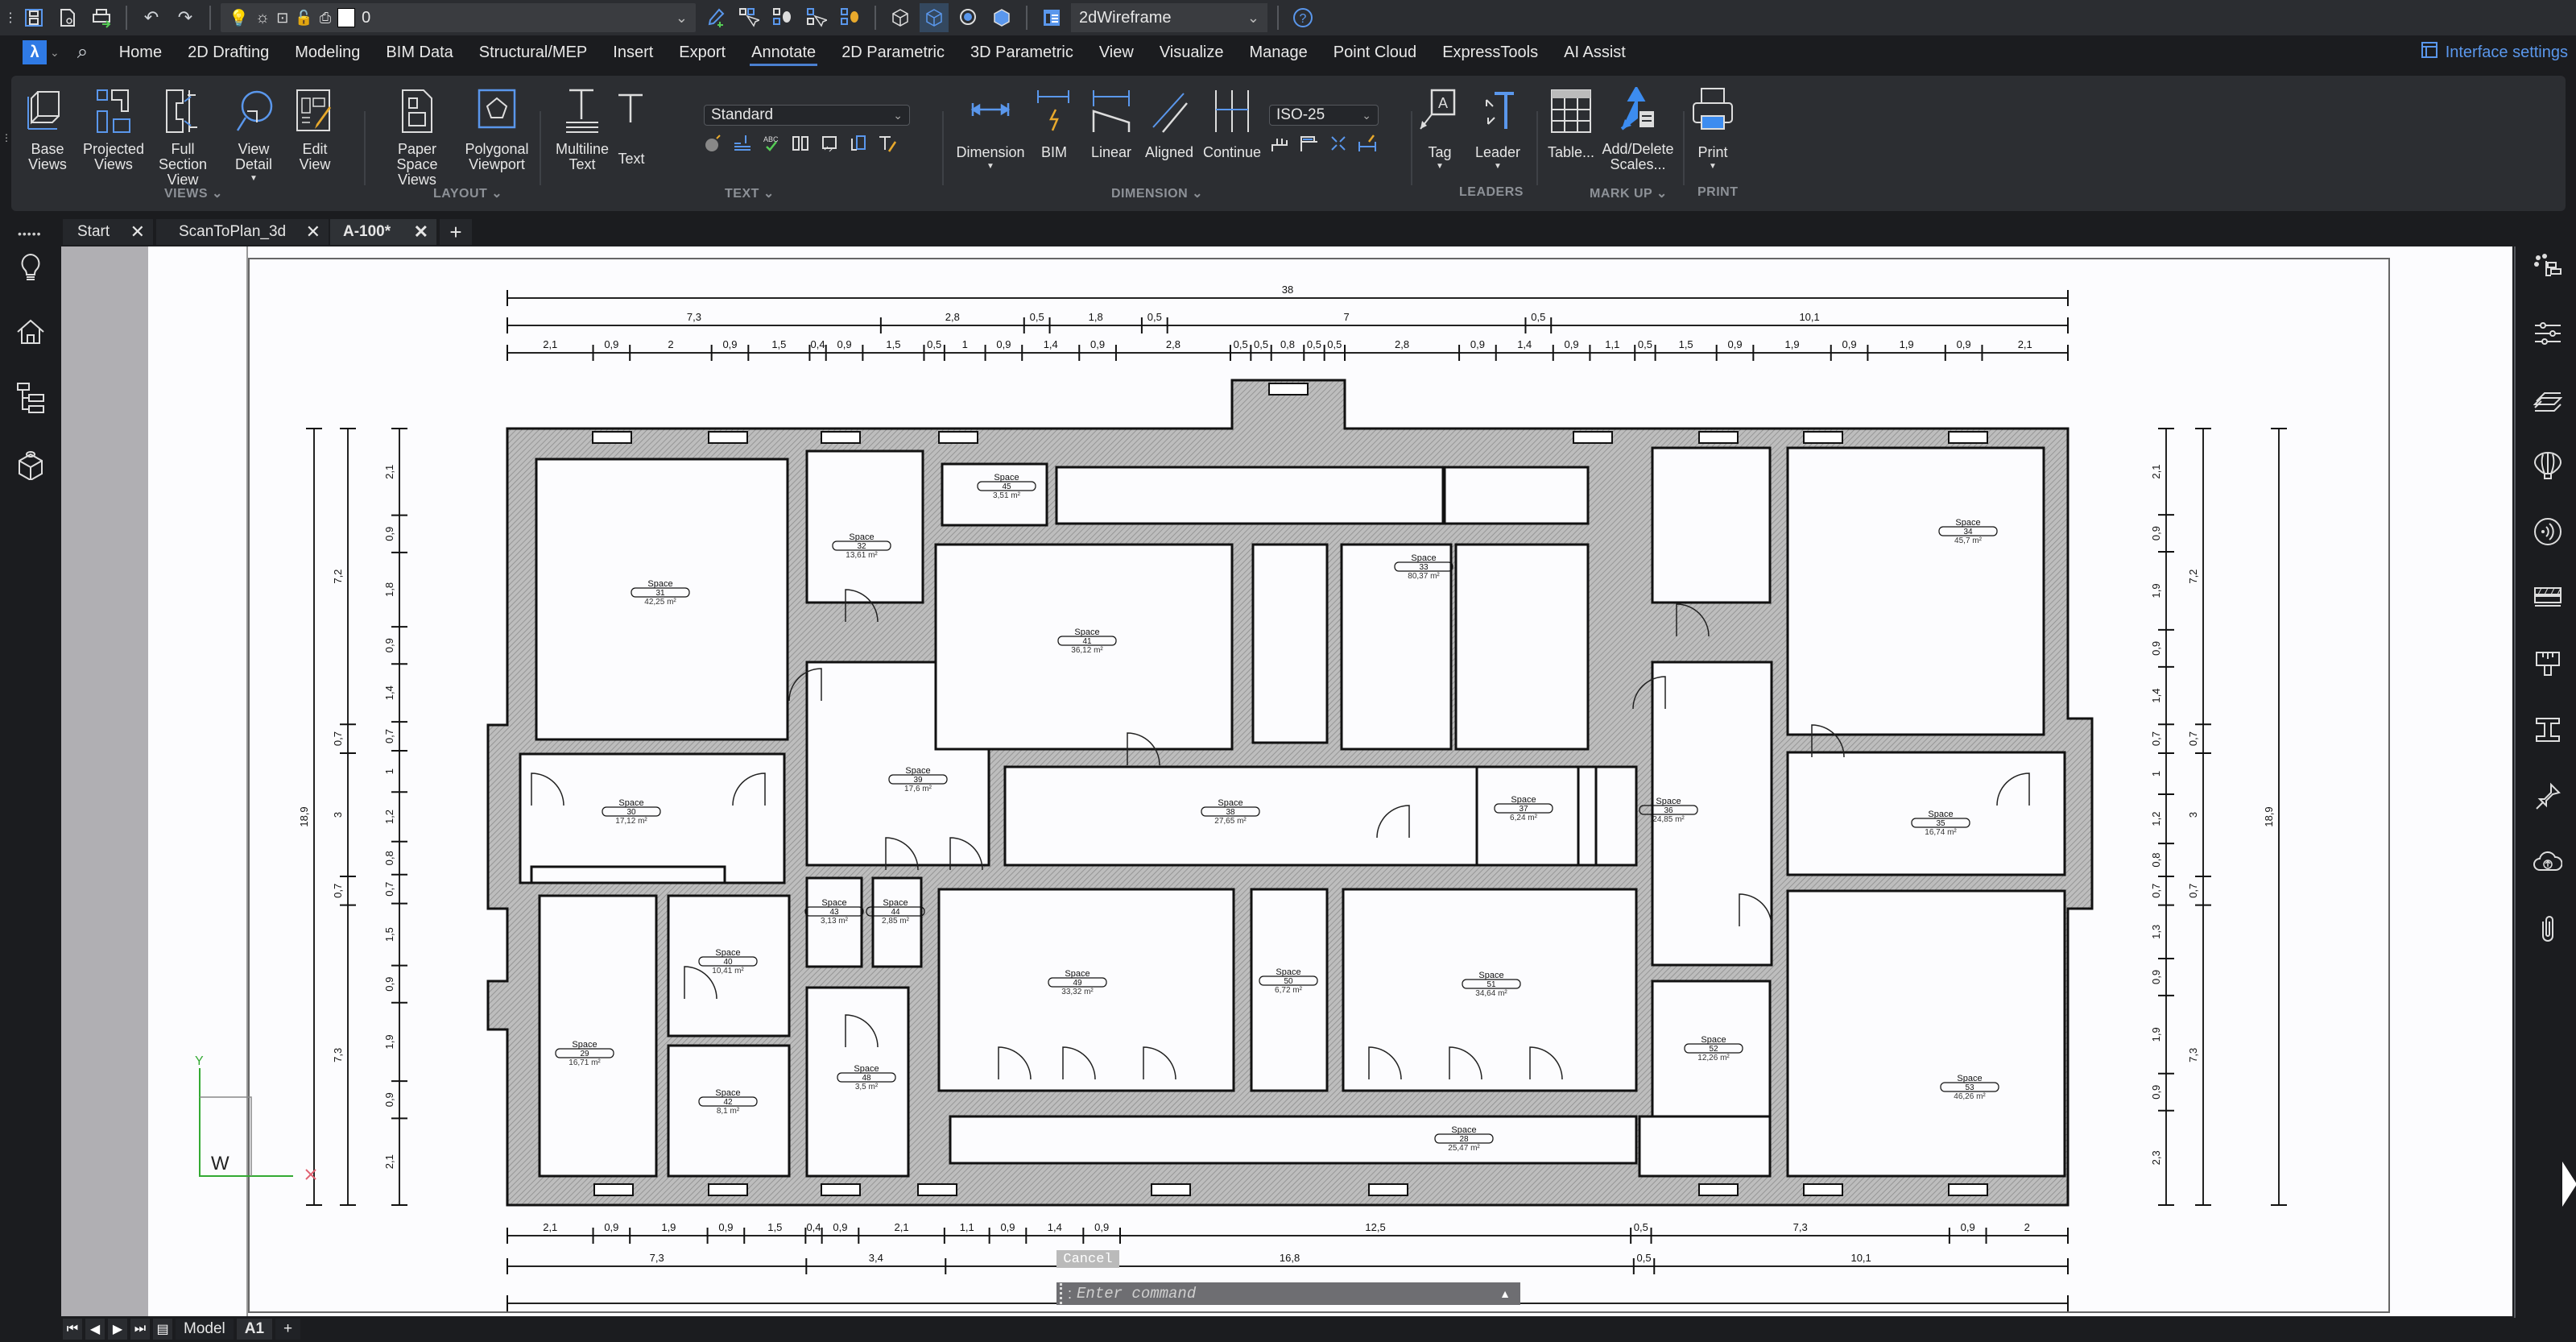 This screenshot has height=1342, width=2576. What do you see at coordinates (1440, 127) in the screenshot?
I see `tag-button: A Tag ▼` at bounding box center [1440, 127].